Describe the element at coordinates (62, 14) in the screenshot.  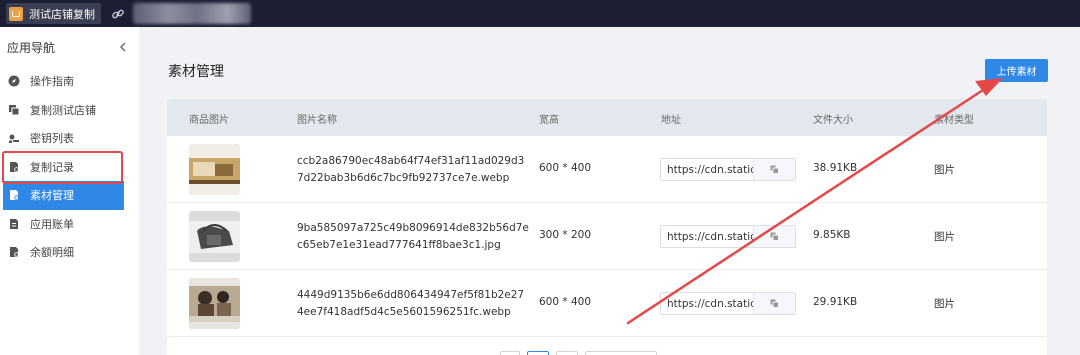
I see `store-name: 测试店铺复制` at that location.